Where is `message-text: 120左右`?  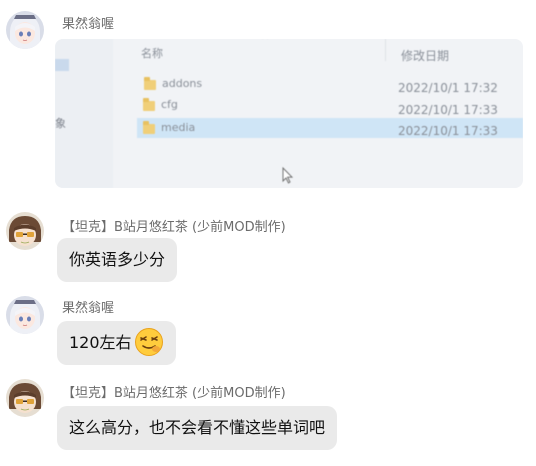 message-text: 120左右 is located at coordinates (100, 342).